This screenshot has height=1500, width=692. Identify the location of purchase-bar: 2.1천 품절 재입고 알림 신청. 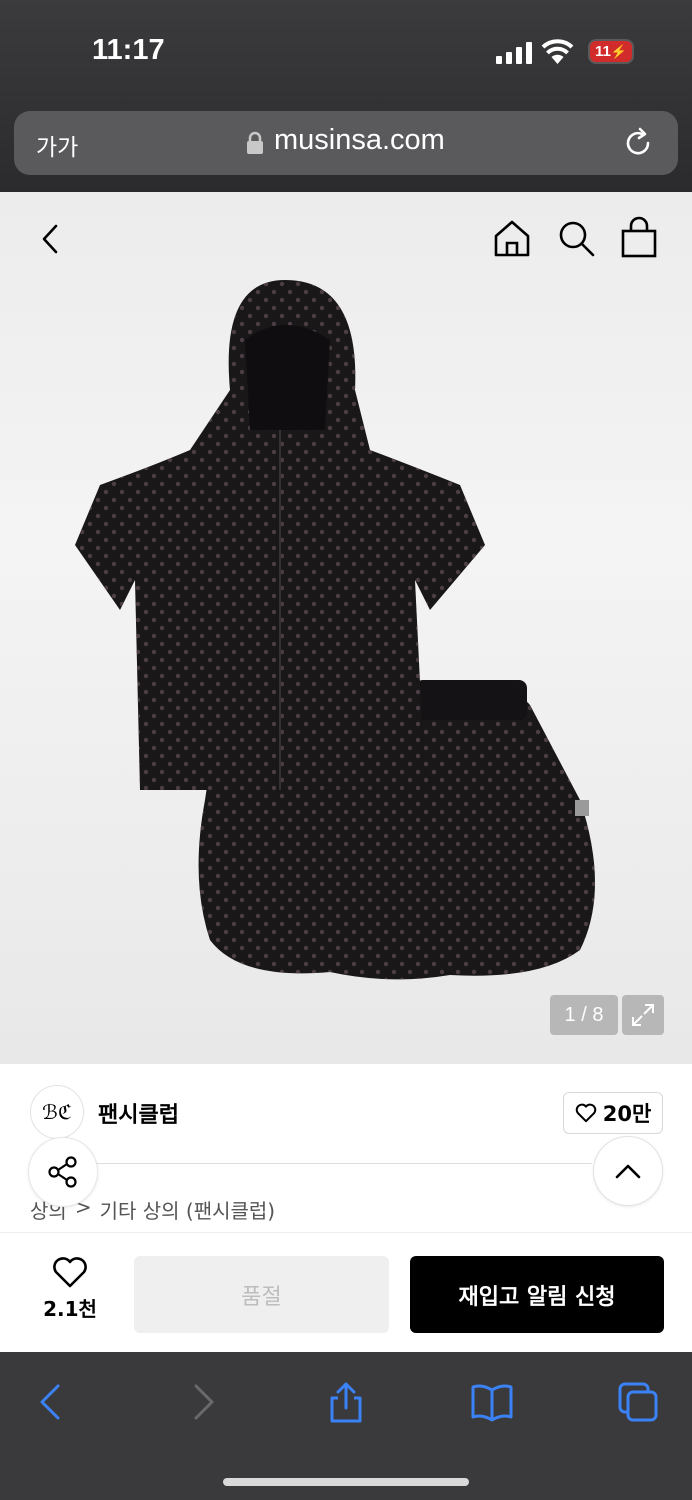
(346, 1292).